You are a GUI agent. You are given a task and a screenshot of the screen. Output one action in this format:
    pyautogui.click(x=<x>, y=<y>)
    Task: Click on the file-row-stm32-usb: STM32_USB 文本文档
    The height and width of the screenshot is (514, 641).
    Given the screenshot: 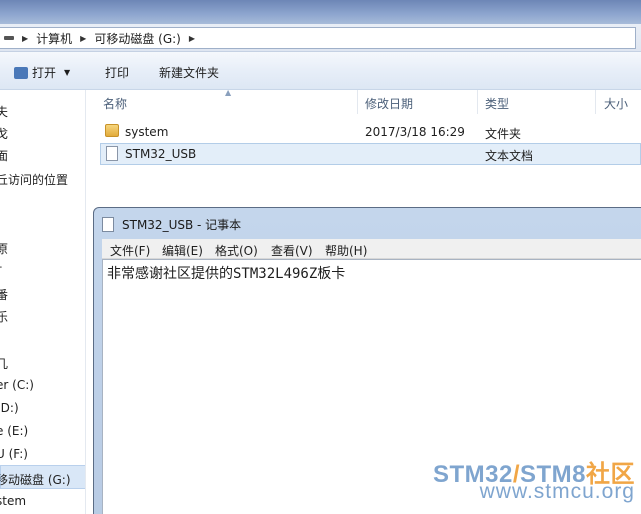 What is the action you would take?
    pyautogui.click(x=370, y=154)
    